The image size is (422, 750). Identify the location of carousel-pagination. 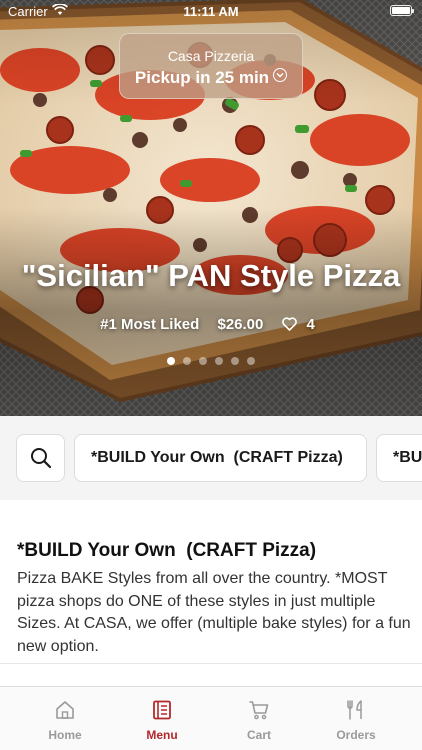
(211, 361).